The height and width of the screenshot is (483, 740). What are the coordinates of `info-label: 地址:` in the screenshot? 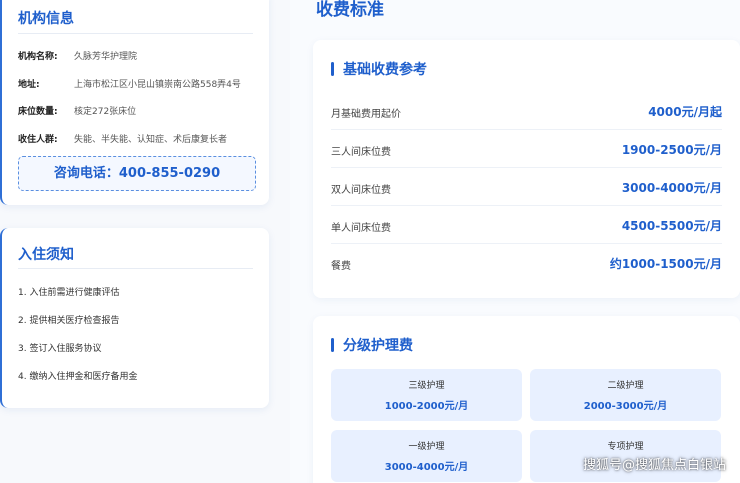 It's located at (29, 85).